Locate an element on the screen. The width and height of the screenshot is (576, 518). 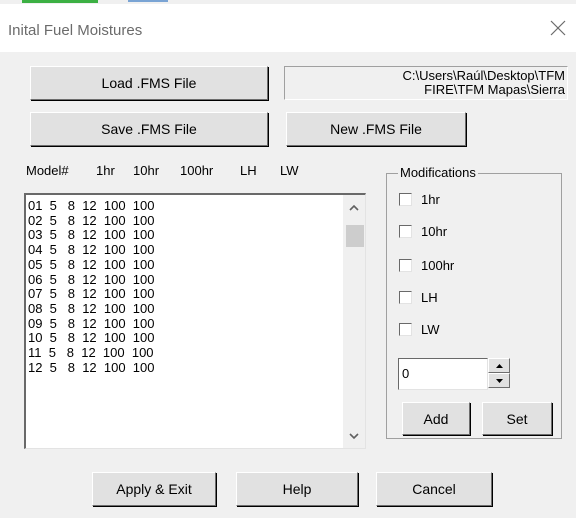
list-scrollbar is located at coordinates (354, 321).